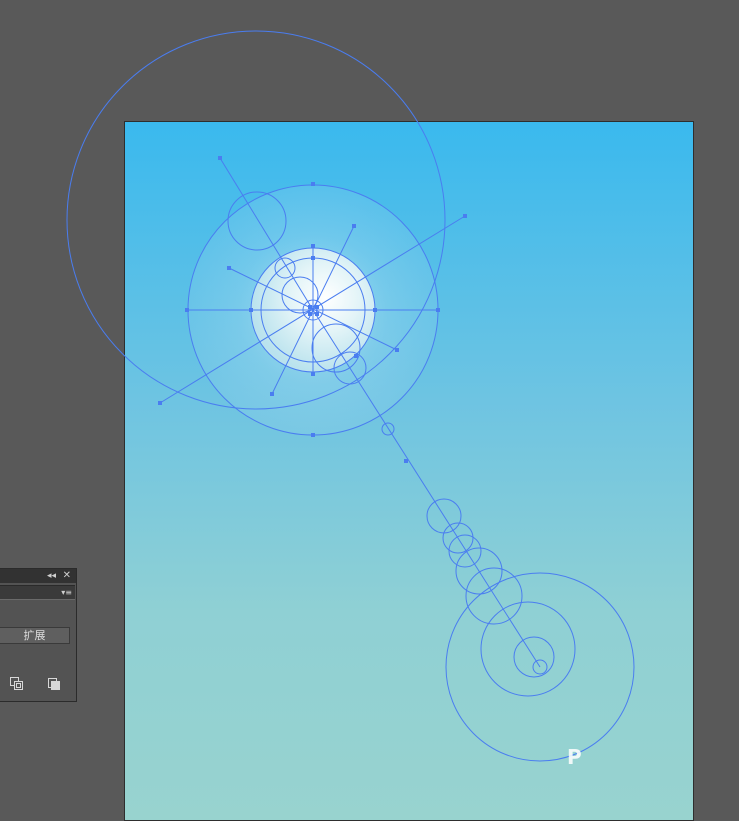 The image size is (739, 821). I want to click on duplicate-icon, so click(54, 684).